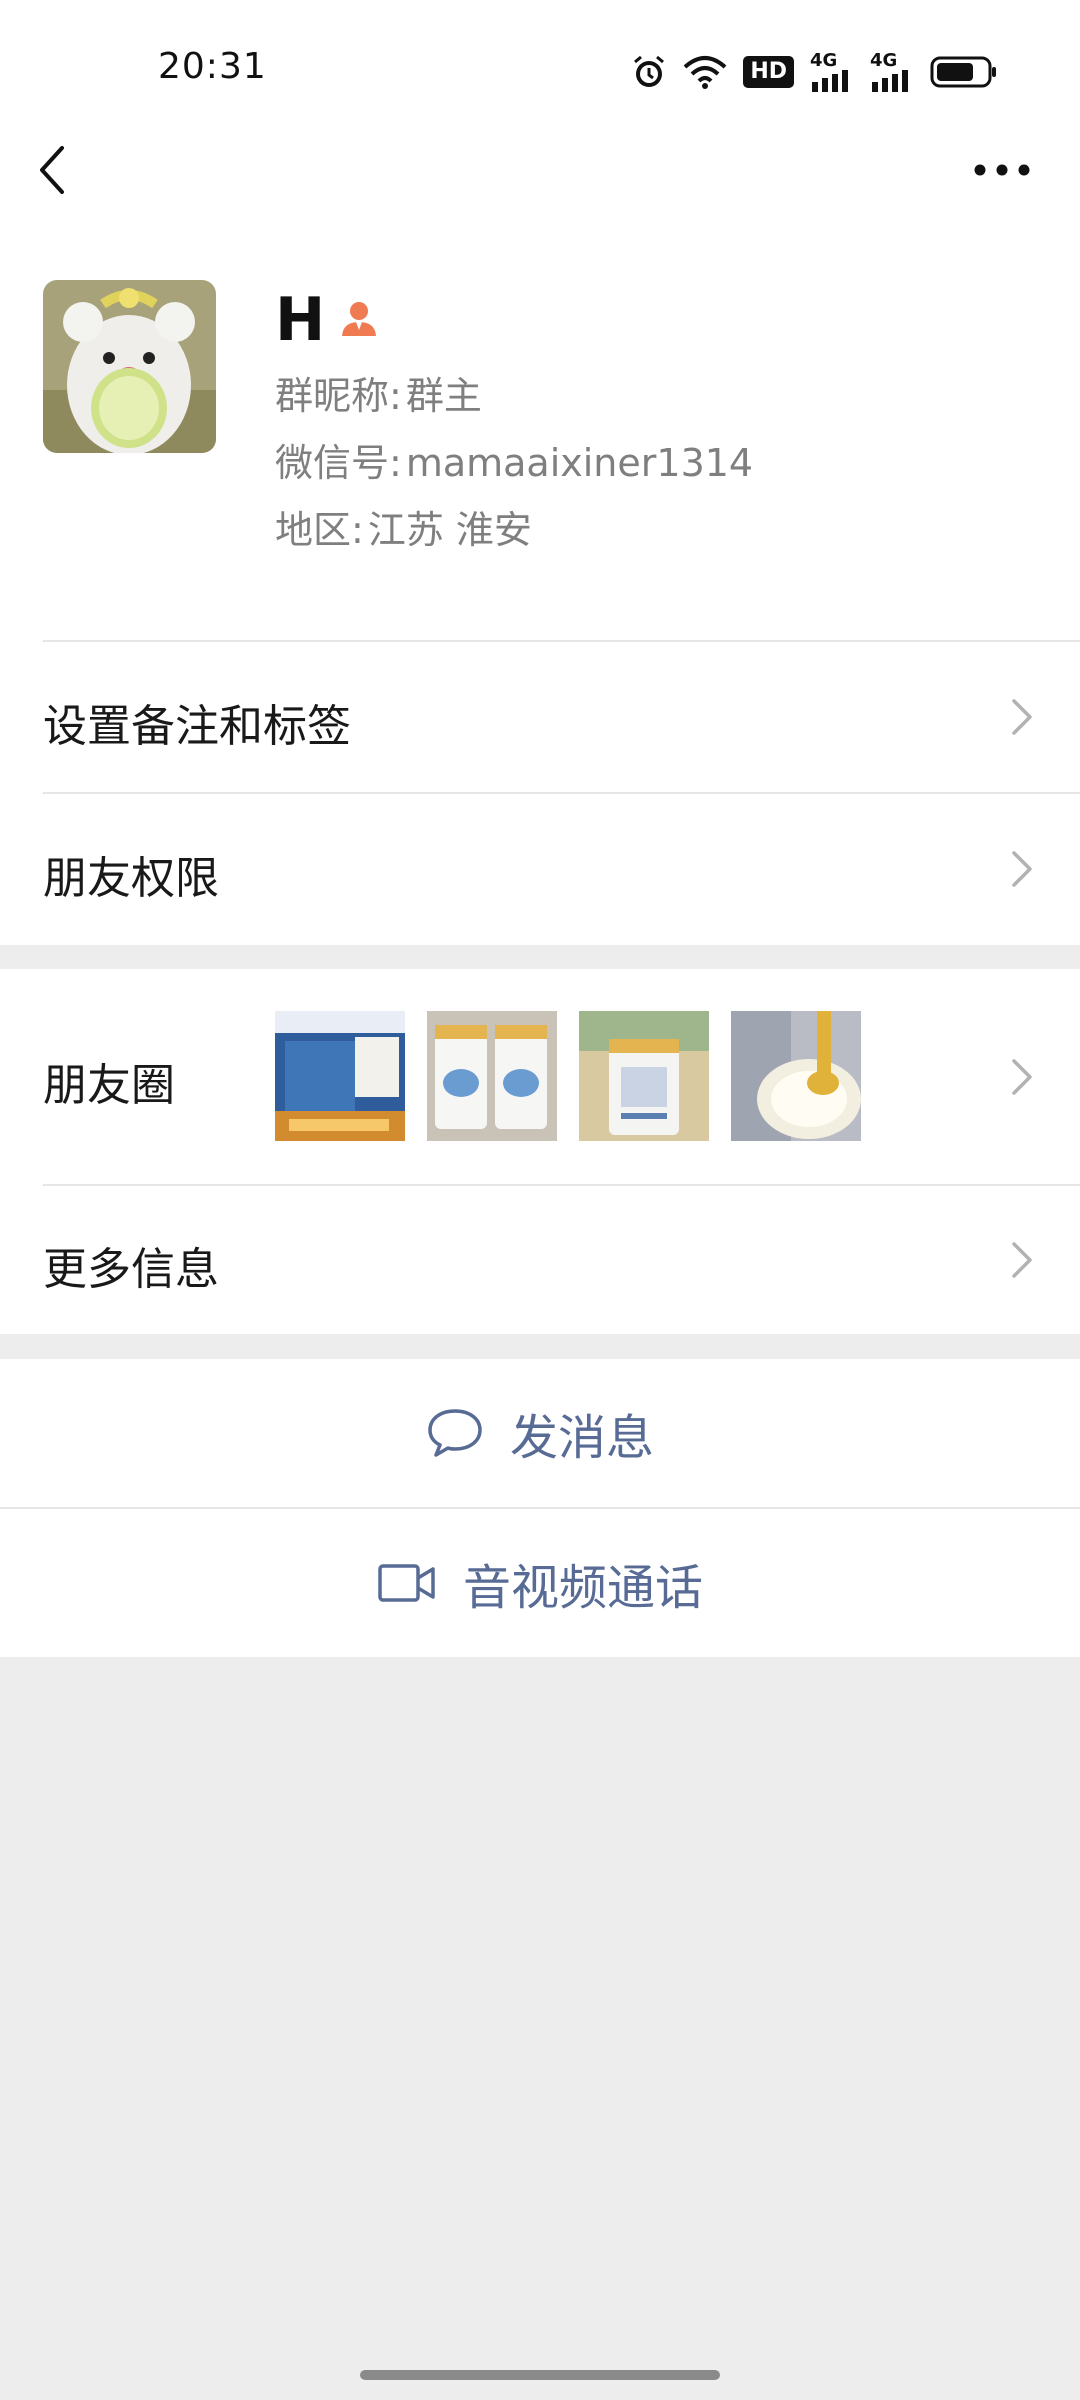 The height and width of the screenshot is (2400, 1080). Describe the element at coordinates (338, 396) in the screenshot. I see `group-nickname-label: 群昵称:` at that location.